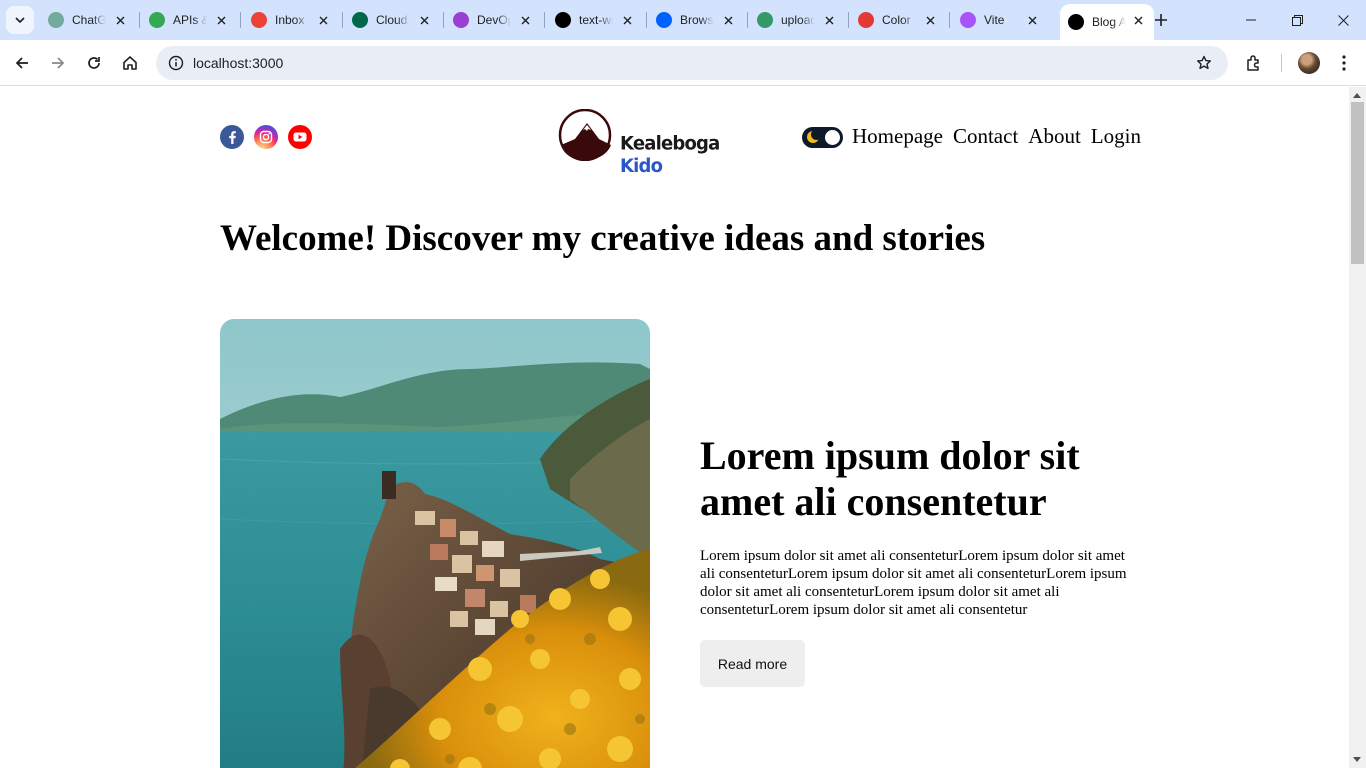  What do you see at coordinates (1357, 427) in the screenshot?
I see `page-scrollbar` at bounding box center [1357, 427].